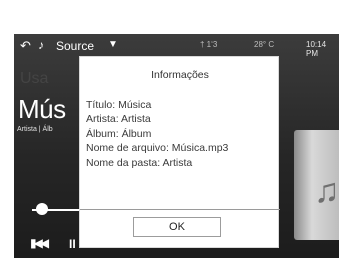 Image resolution: width=339 pixels, height=258 pixels. What do you see at coordinates (72, 244) in the screenshot?
I see `pause-icon: II` at bounding box center [72, 244].